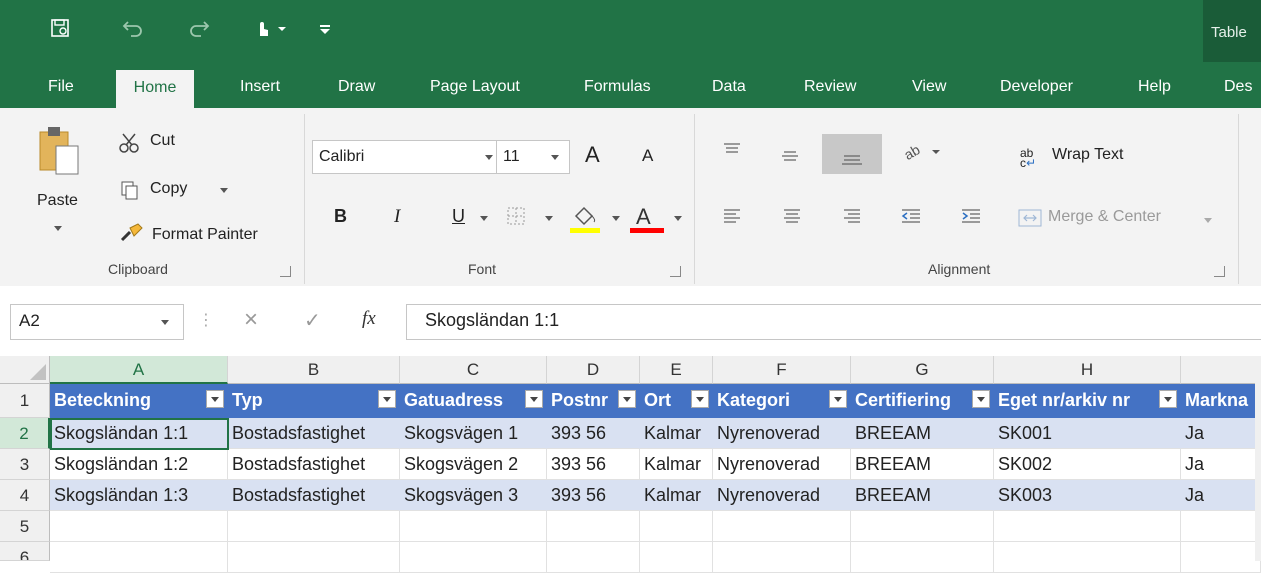 This screenshot has height=573, width=1261. What do you see at coordinates (489, 157) in the screenshot?
I see `font-name-dropdown-icon` at bounding box center [489, 157].